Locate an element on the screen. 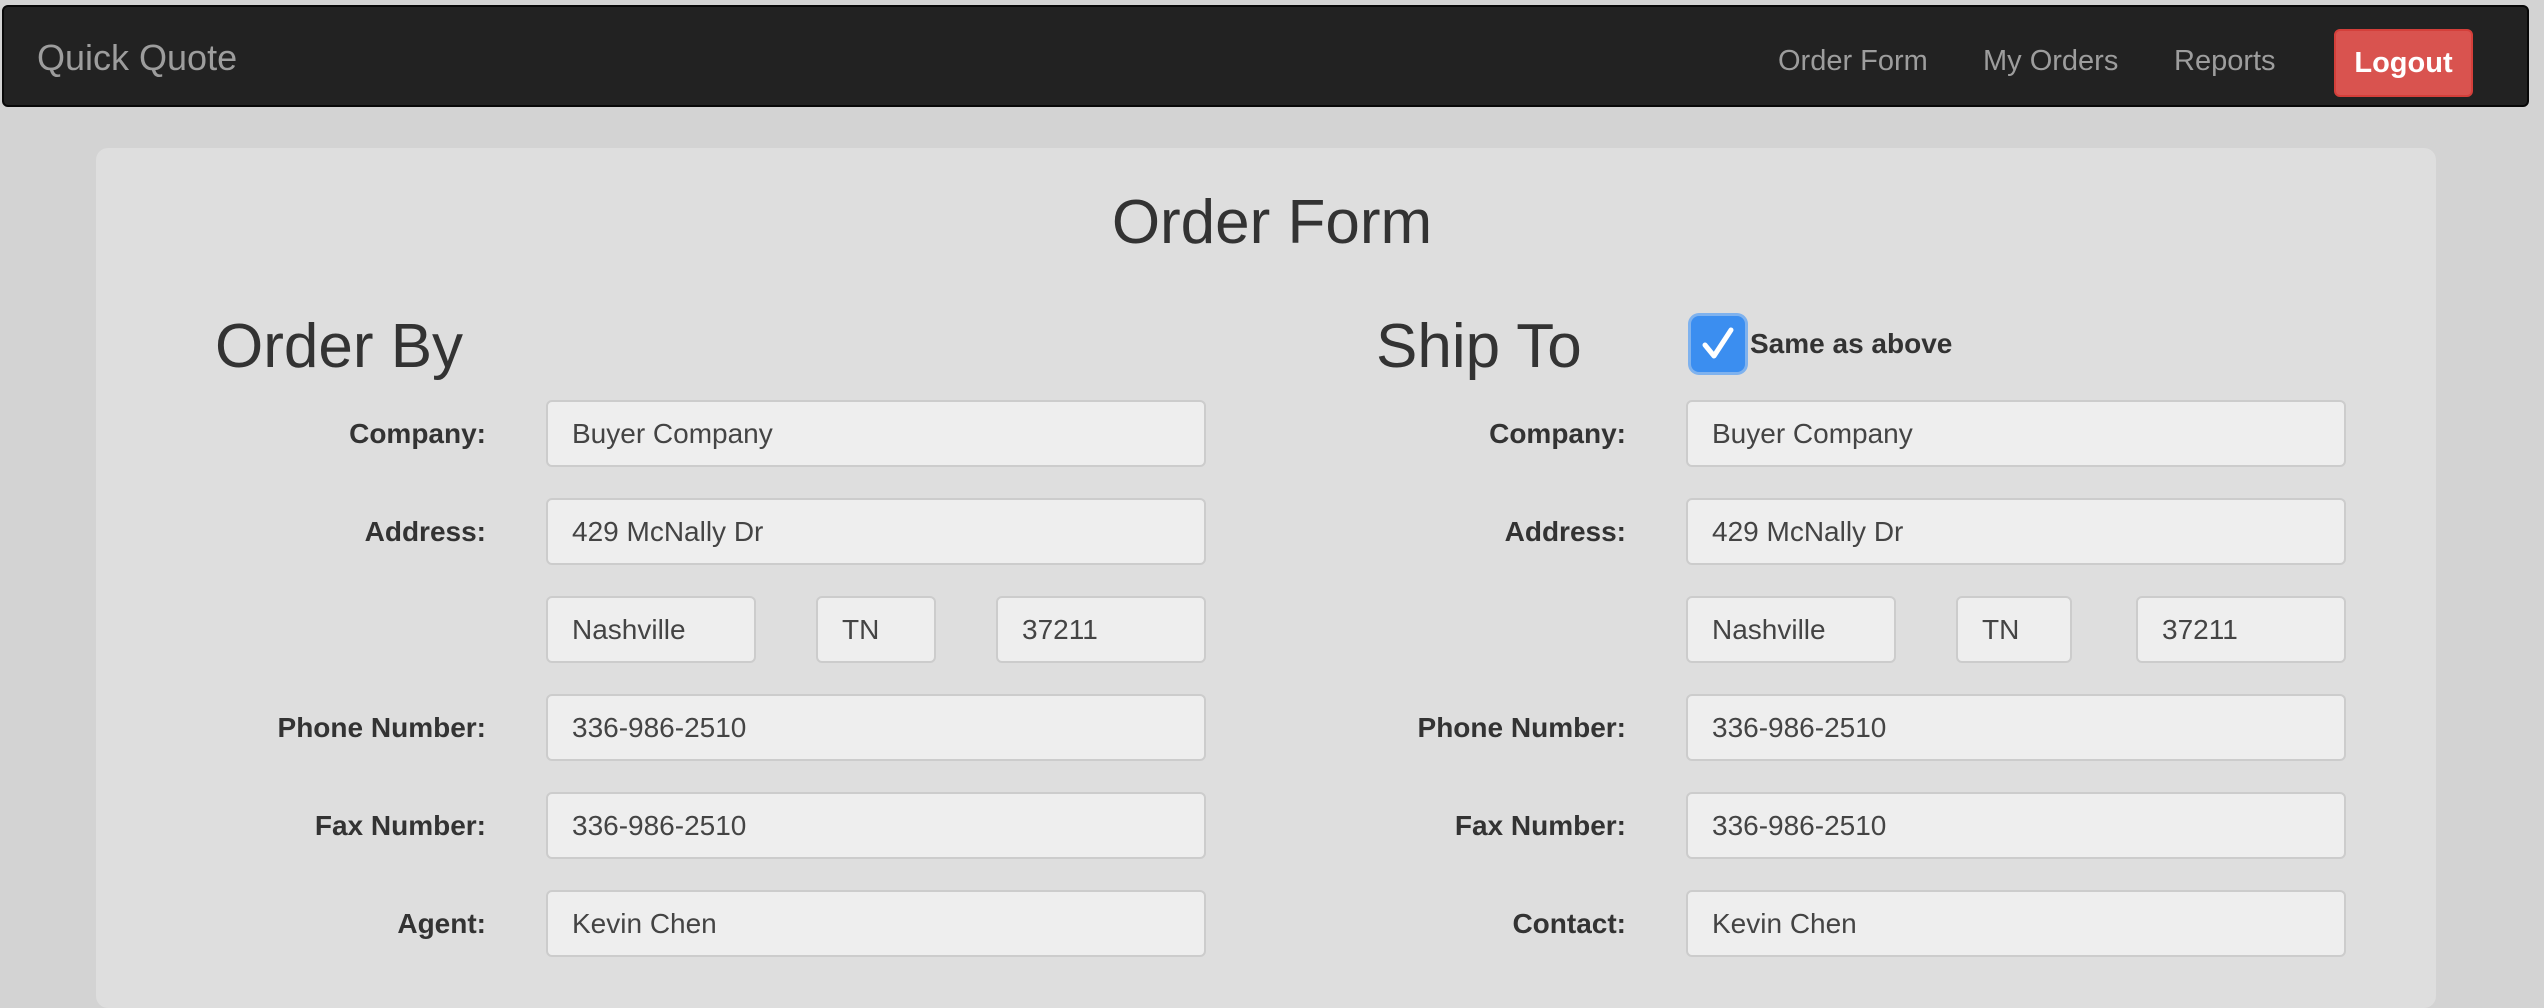  order-by-phone-label: Phone Number: is located at coordinates (381, 727).